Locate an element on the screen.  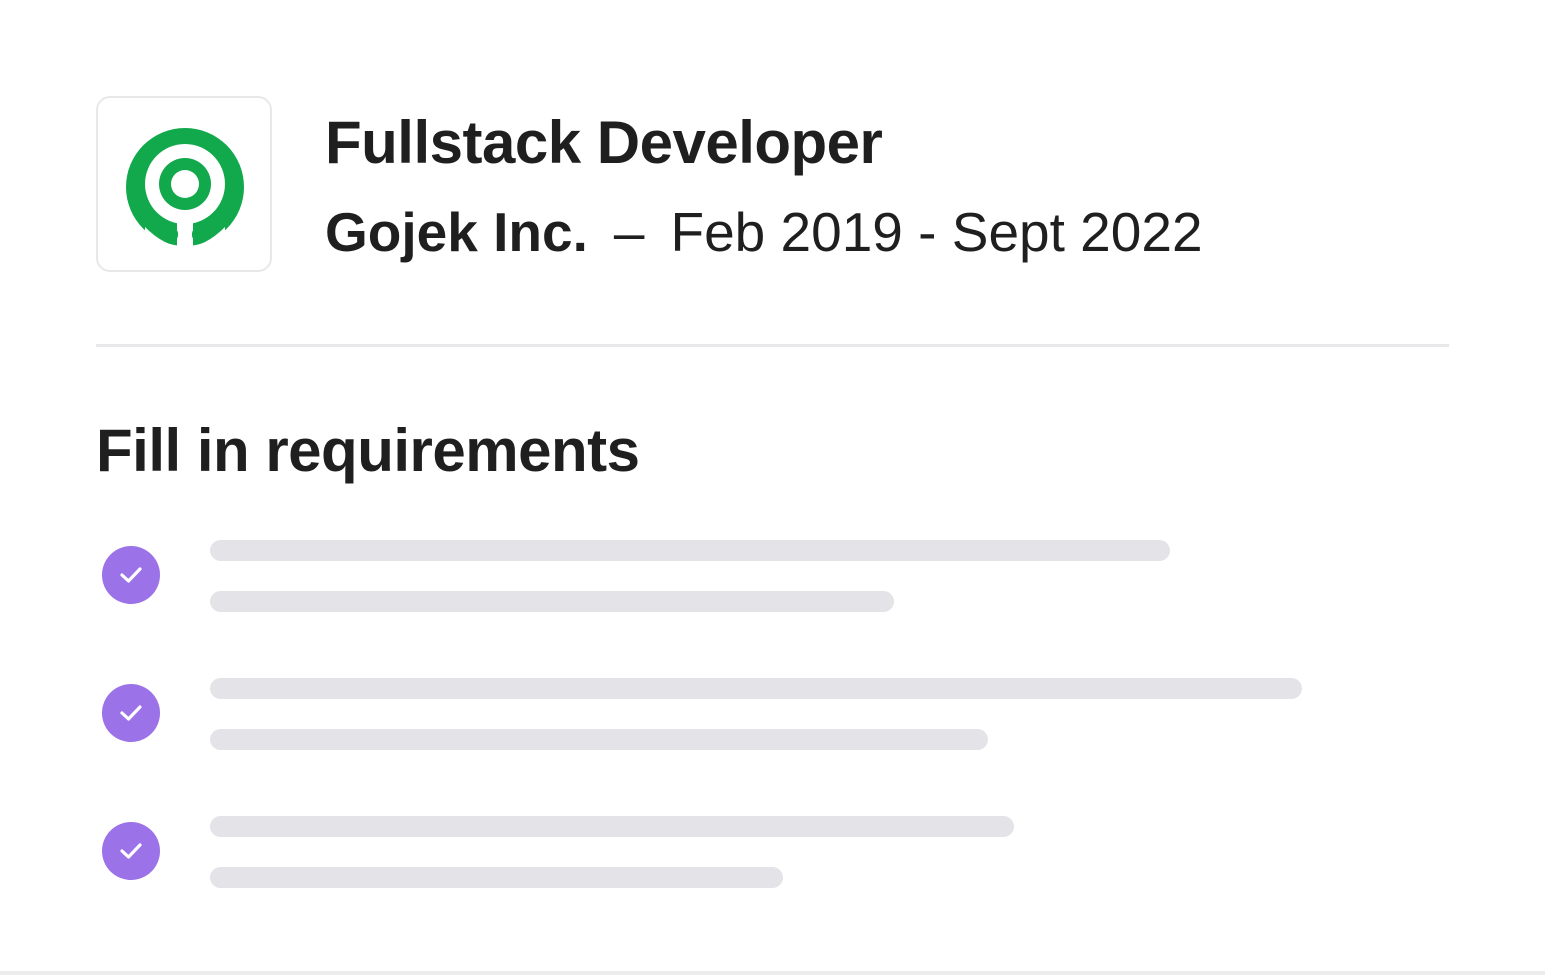
job-meta: Gojek Inc. – Feb 2019 - Sept 2022 is located at coordinates (764, 232).